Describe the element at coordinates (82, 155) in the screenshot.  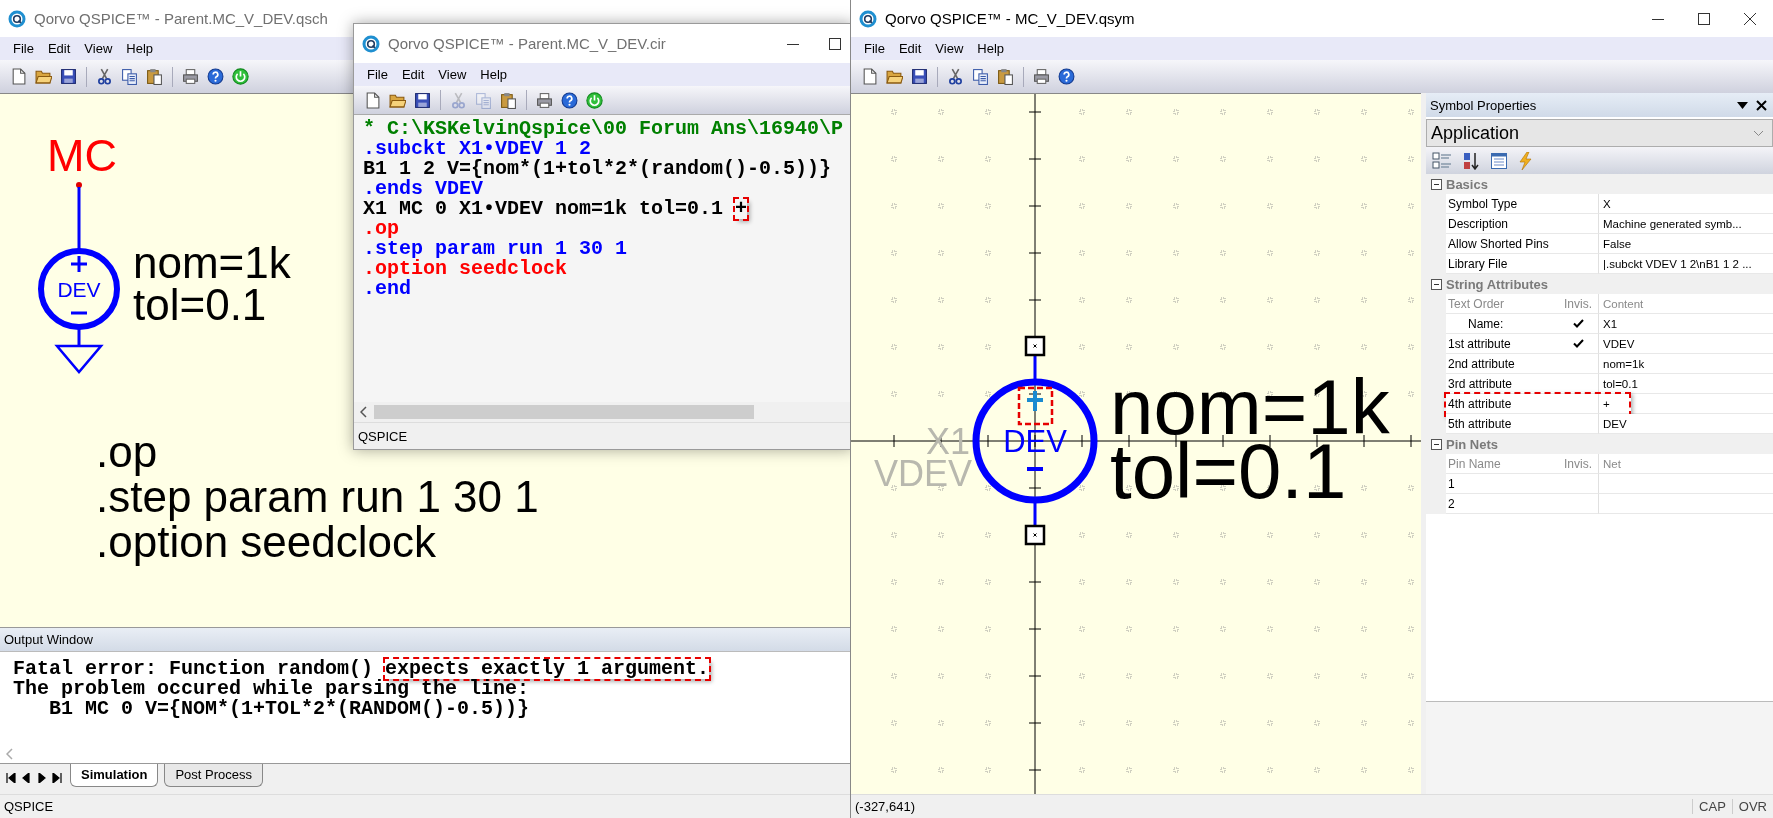
I see `net-label: MC` at that location.